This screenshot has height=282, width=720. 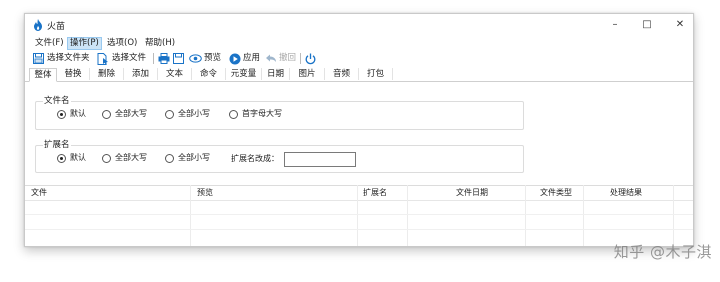 What do you see at coordinates (49, 43) in the screenshot?
I see `menu-file: 文件(F)` at bounding box center [49, 43].